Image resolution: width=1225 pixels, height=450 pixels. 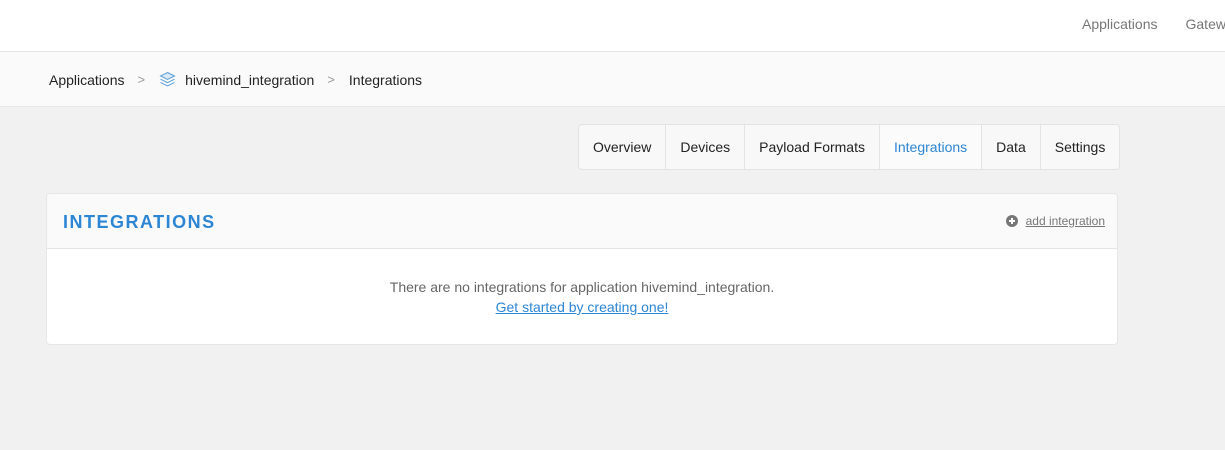 What do you see at coordinates (1011, 221) in the screenshot?
I see `plus-circle-icon` at bounding box center [1011, 221].